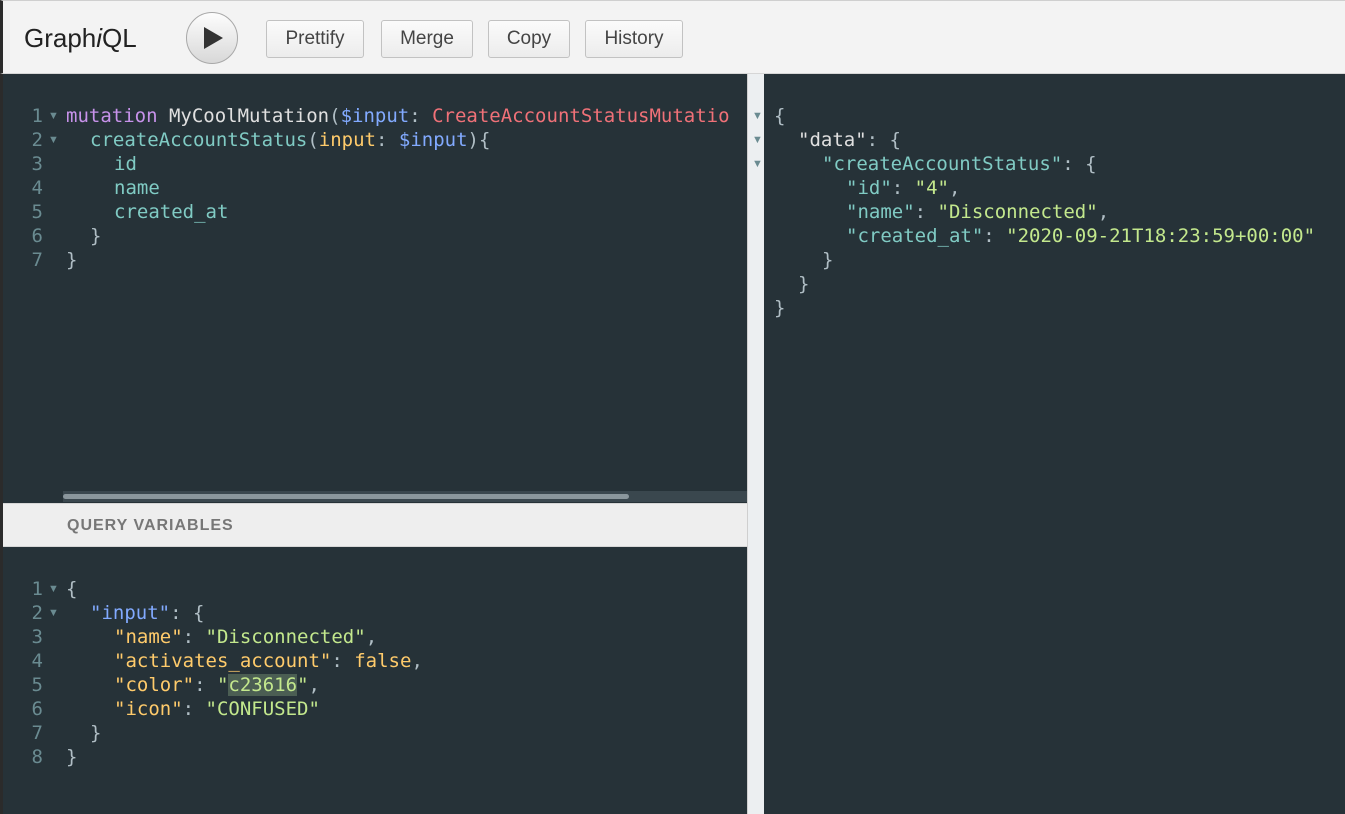 The width and height of the screenshot is (1345, 814). I want to click on copy-button: Copy, so click(529, 39).